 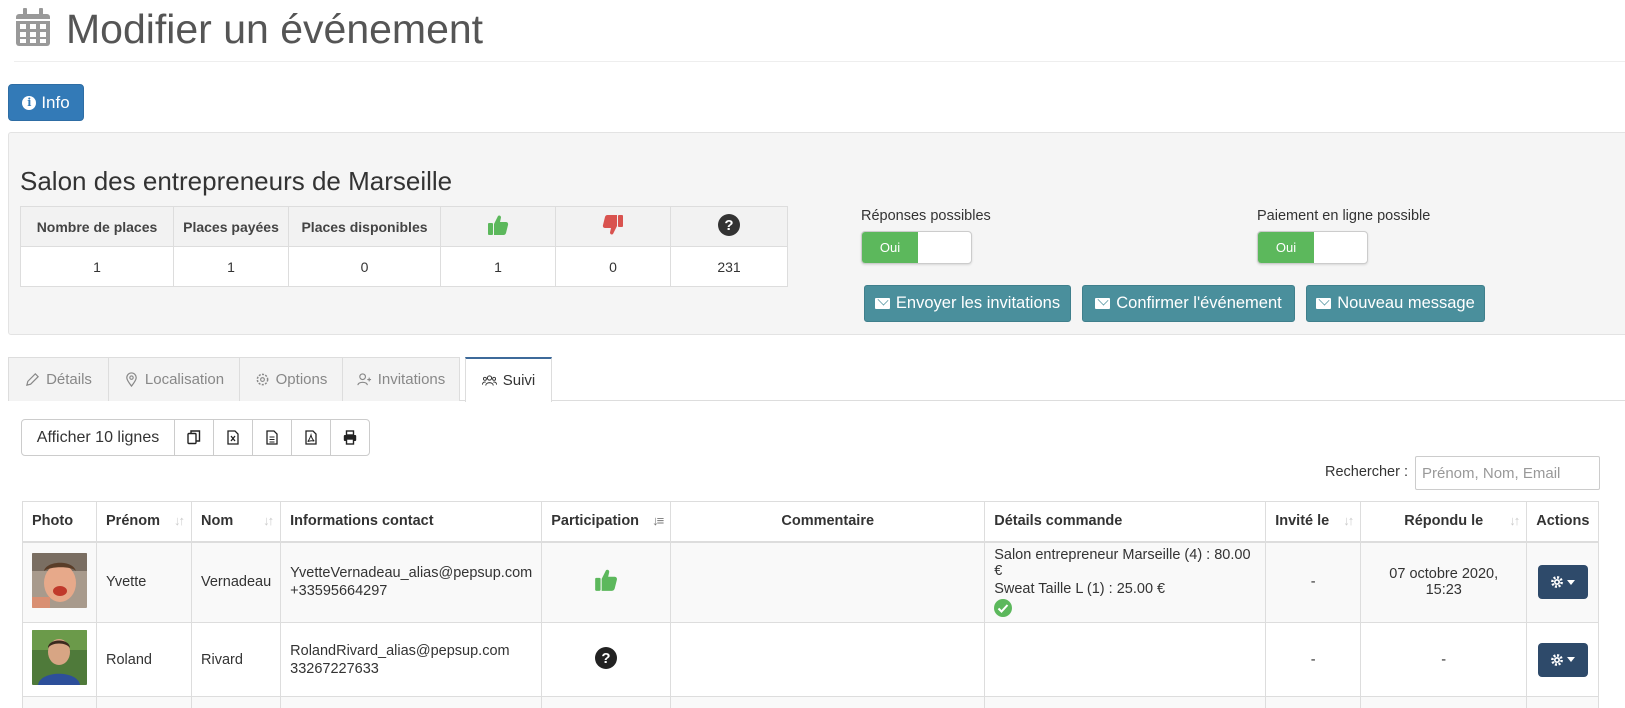 What do you see at coordinates (1199, 303) in the screenshot?
I see `confirm-event-label: Confirmer l'événement` at bounding box center [1199, 303].